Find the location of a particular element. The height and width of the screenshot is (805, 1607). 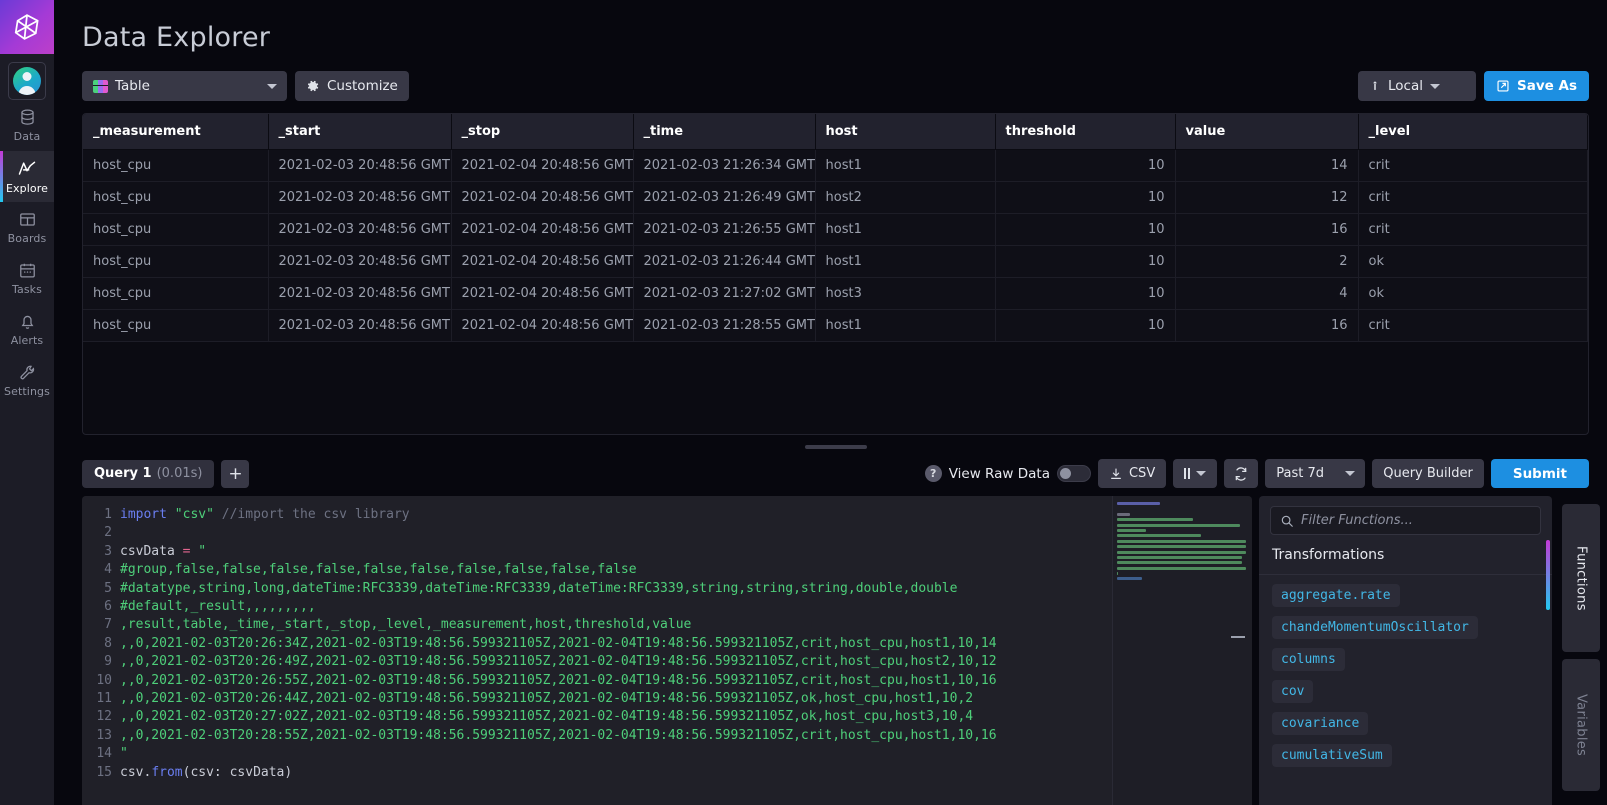

functions-search is located at coordinates (1405, 520).